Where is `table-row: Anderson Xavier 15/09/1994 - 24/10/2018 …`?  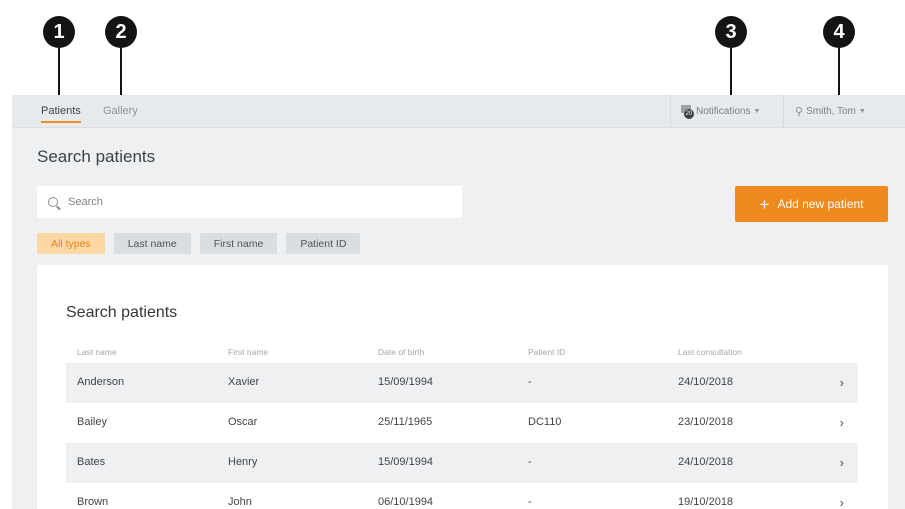
table-row: Anderson Xavier 15/09/1994 - 24/10/2018 … is located at coordinates (462, 383).